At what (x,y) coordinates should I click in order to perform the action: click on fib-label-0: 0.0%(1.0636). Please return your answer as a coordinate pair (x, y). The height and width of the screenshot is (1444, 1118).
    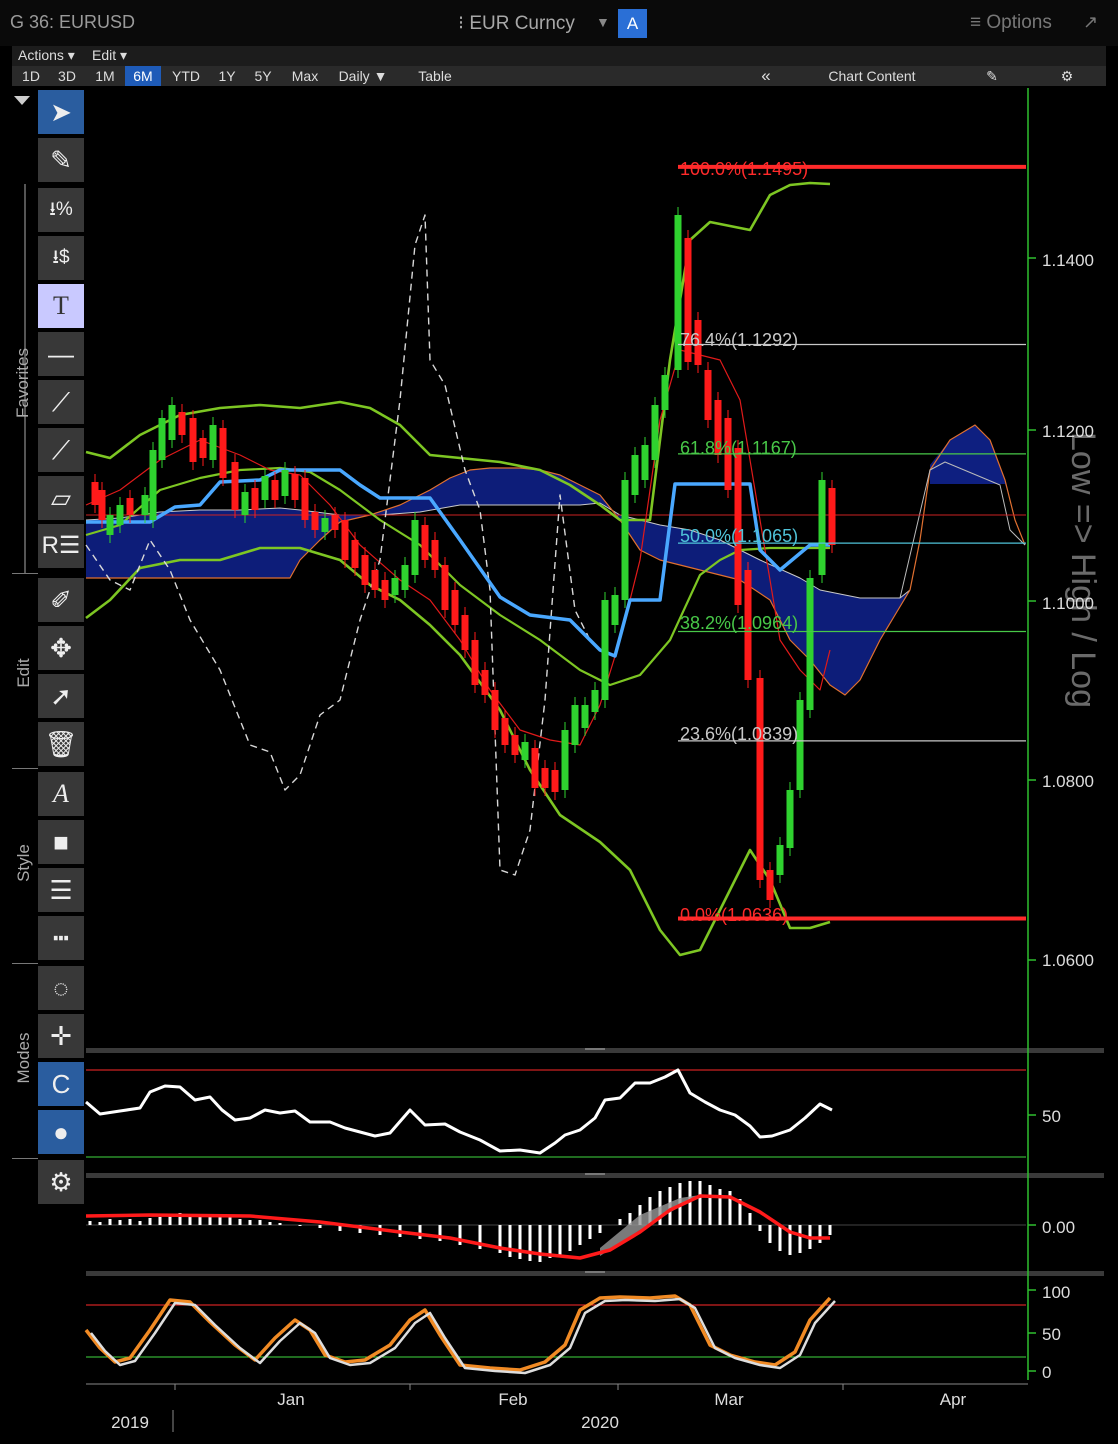
    Looking at the image, I should click on (734, 915).